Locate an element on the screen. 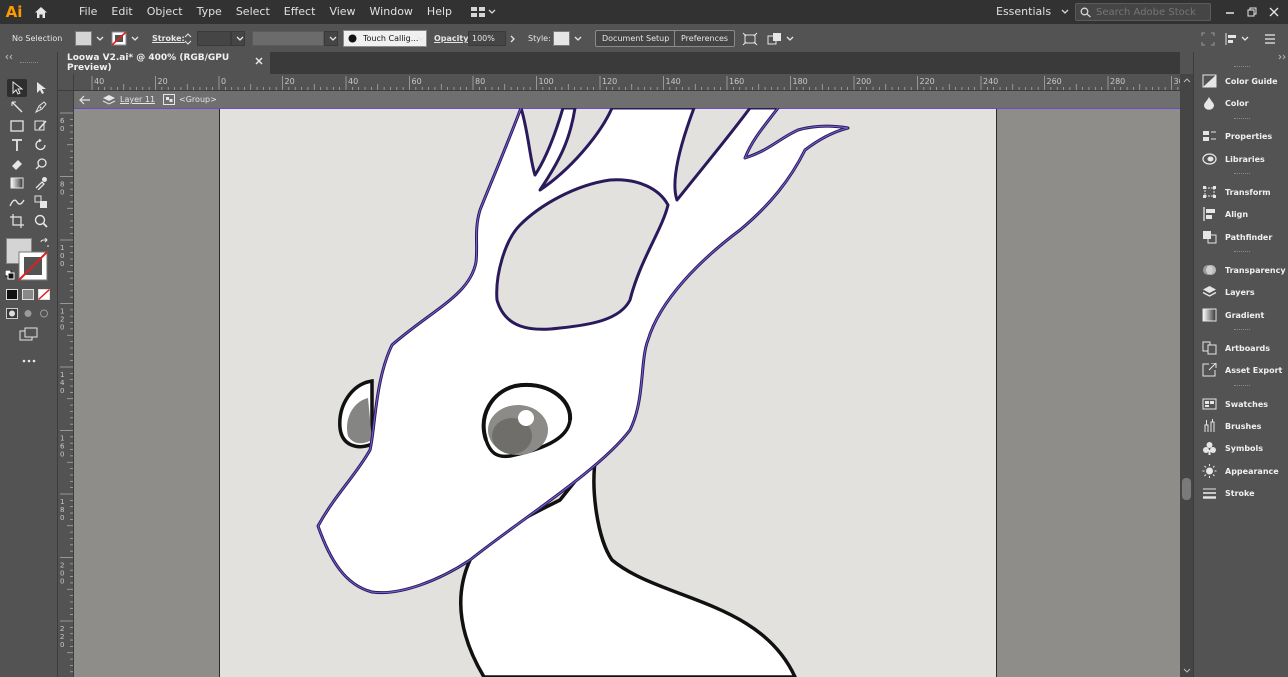 This screenshot has height=677, width=1288. toolbar-grip is located at coordinates (29, 62).